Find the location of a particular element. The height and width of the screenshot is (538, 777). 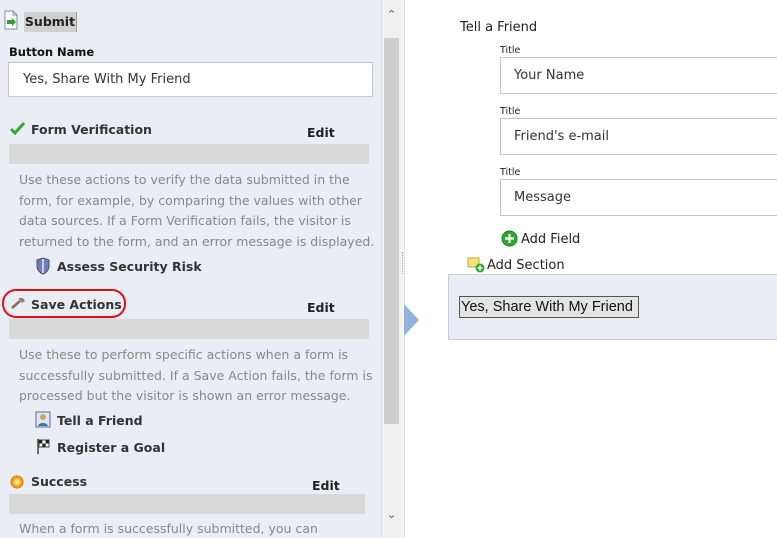

vertical-scrollbar: ⌃ ⌄ is located at coordinates (391, 269).